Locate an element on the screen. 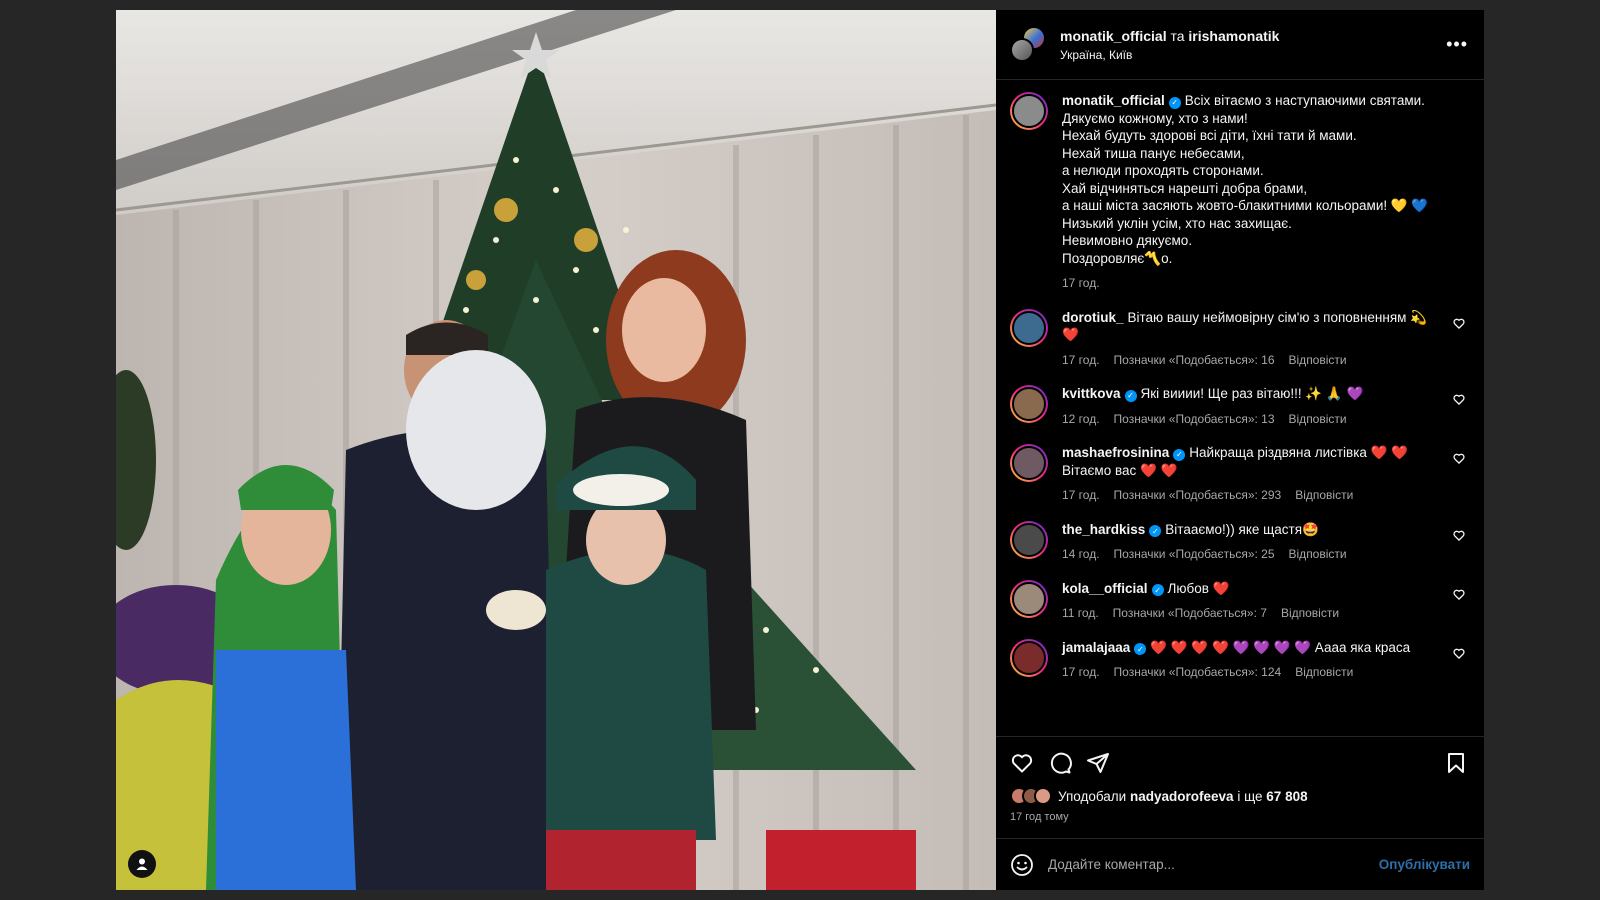  caption-line: Дякуємо кожному, хто з нами! is located at coordinates (1155, 118).